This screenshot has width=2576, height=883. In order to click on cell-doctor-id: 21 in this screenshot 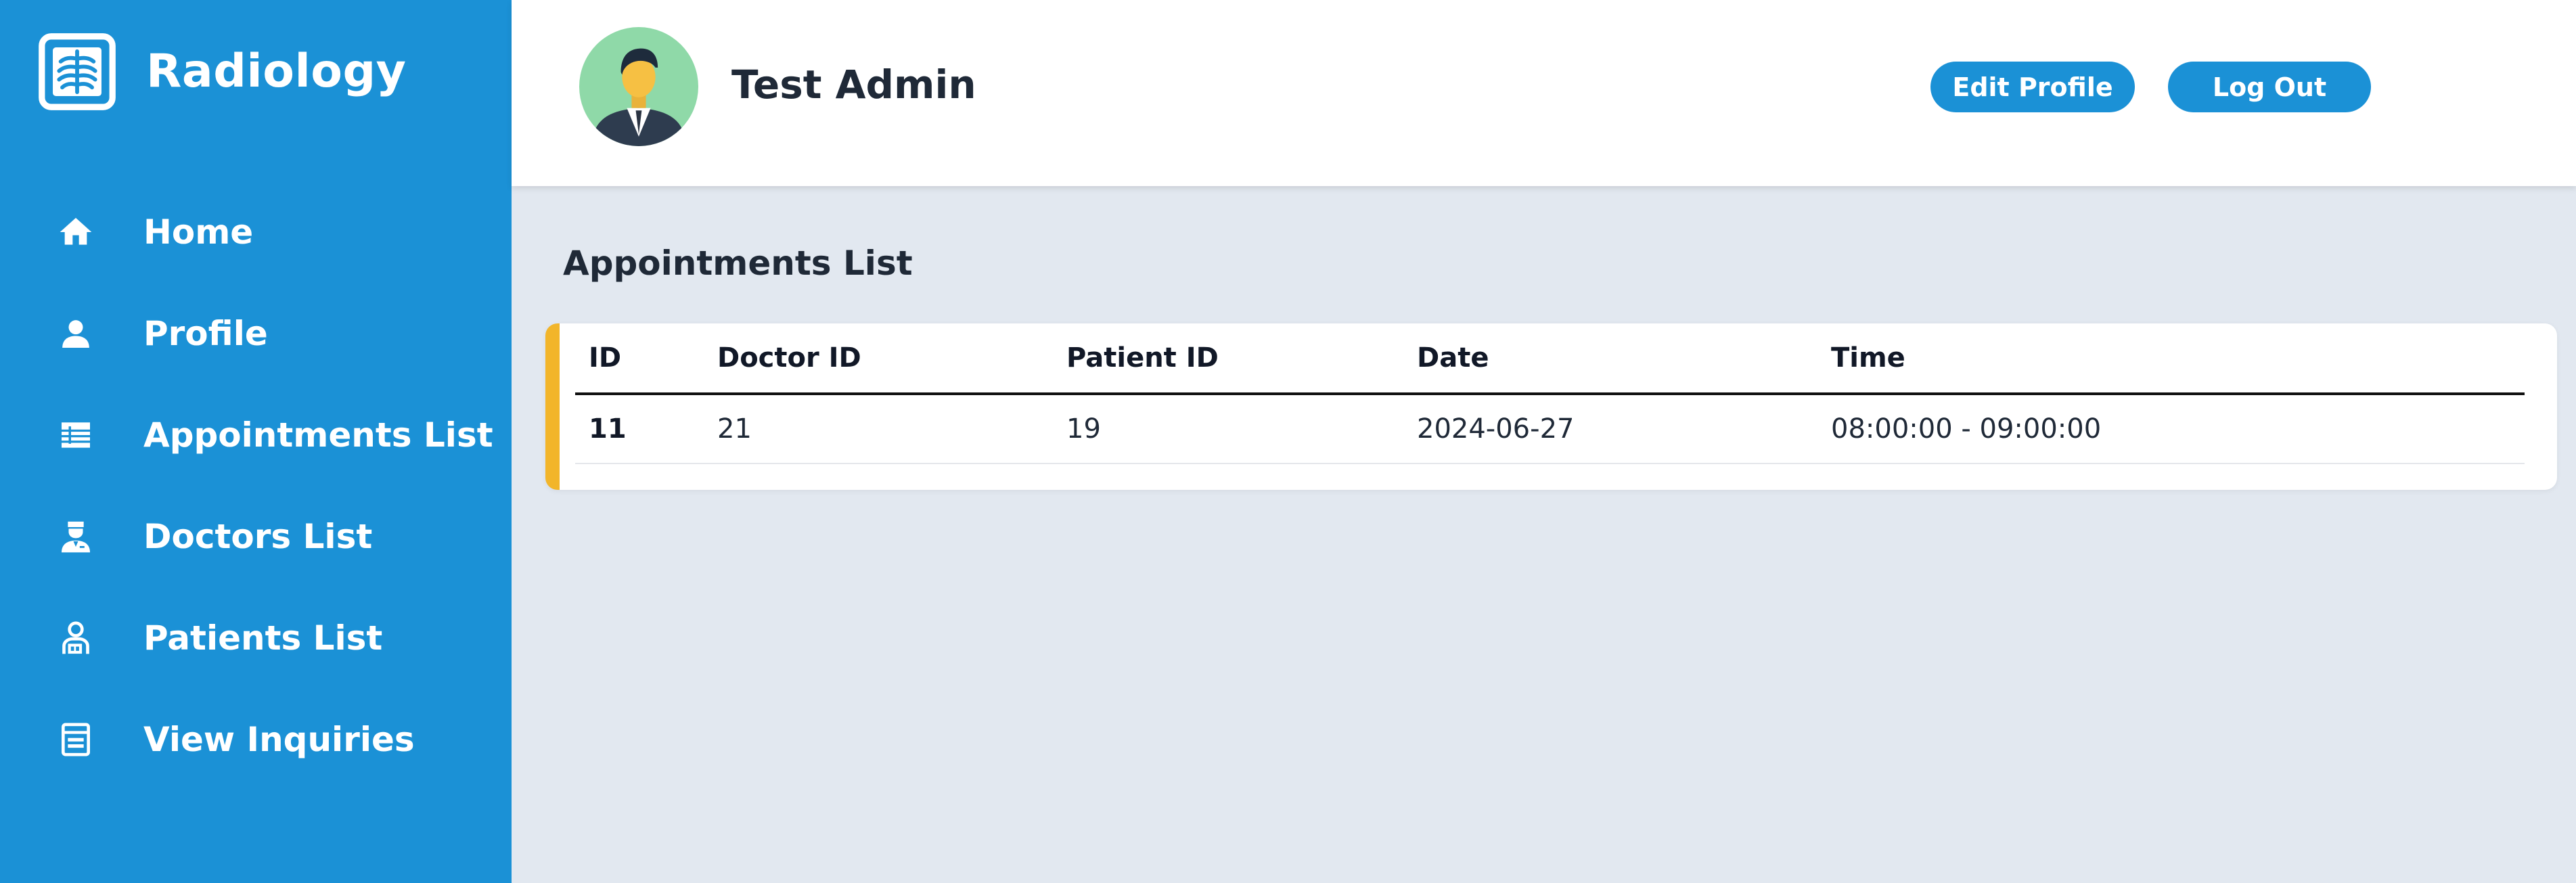, I will do `click(878, 429)`.